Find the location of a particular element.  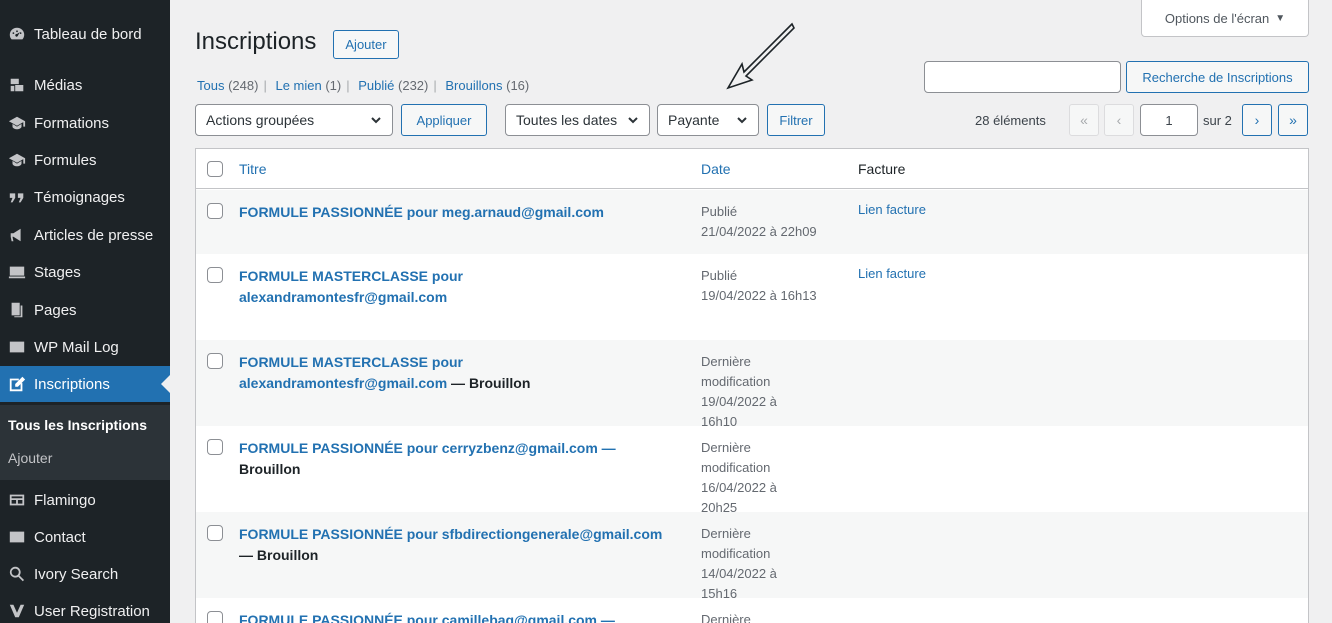

sidebar-item-ivory-search: Ivory Search is located at coordinates (85, 574).